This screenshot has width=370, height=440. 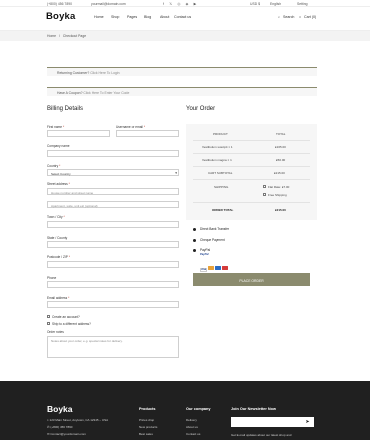 What do you see at coordinates (280, 210) in the screenshot?
I see `order-total-value: £215.00` at bounding box center [280, 210].